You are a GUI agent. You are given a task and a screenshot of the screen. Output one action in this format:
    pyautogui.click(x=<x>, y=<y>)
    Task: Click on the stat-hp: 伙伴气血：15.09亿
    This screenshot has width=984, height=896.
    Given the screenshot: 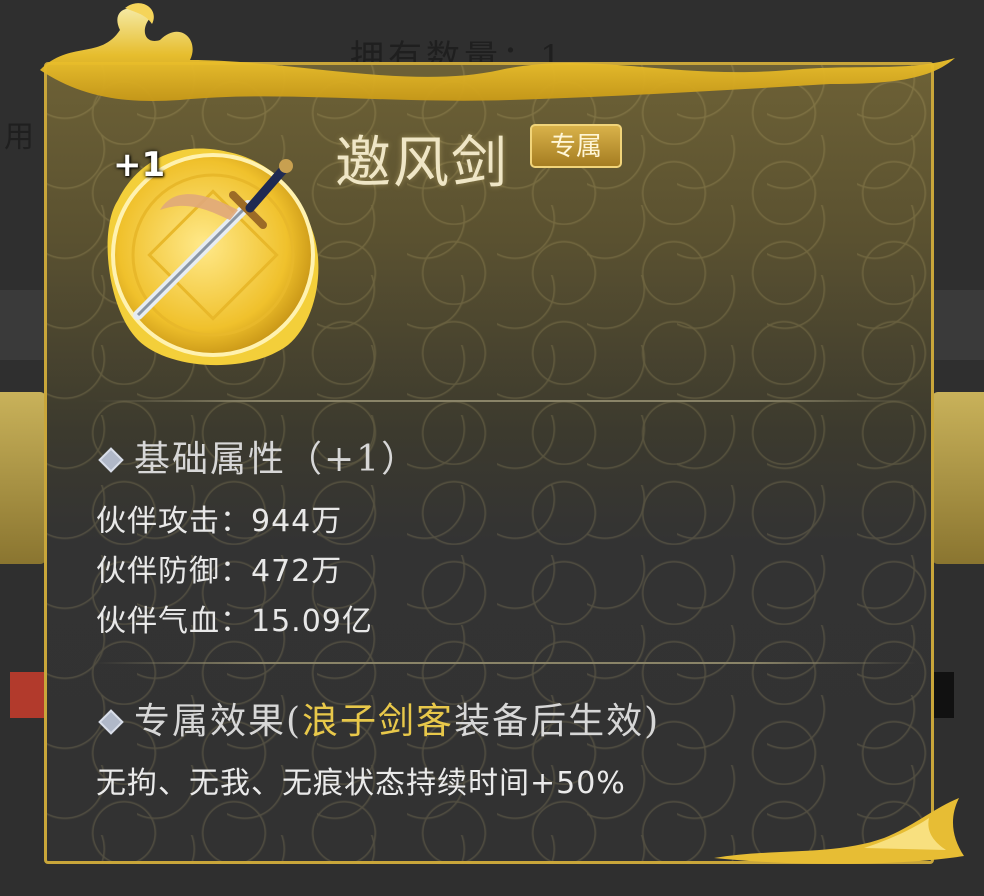 What is the action you would take?
    pyautogui.click(x=234, y=621)
    